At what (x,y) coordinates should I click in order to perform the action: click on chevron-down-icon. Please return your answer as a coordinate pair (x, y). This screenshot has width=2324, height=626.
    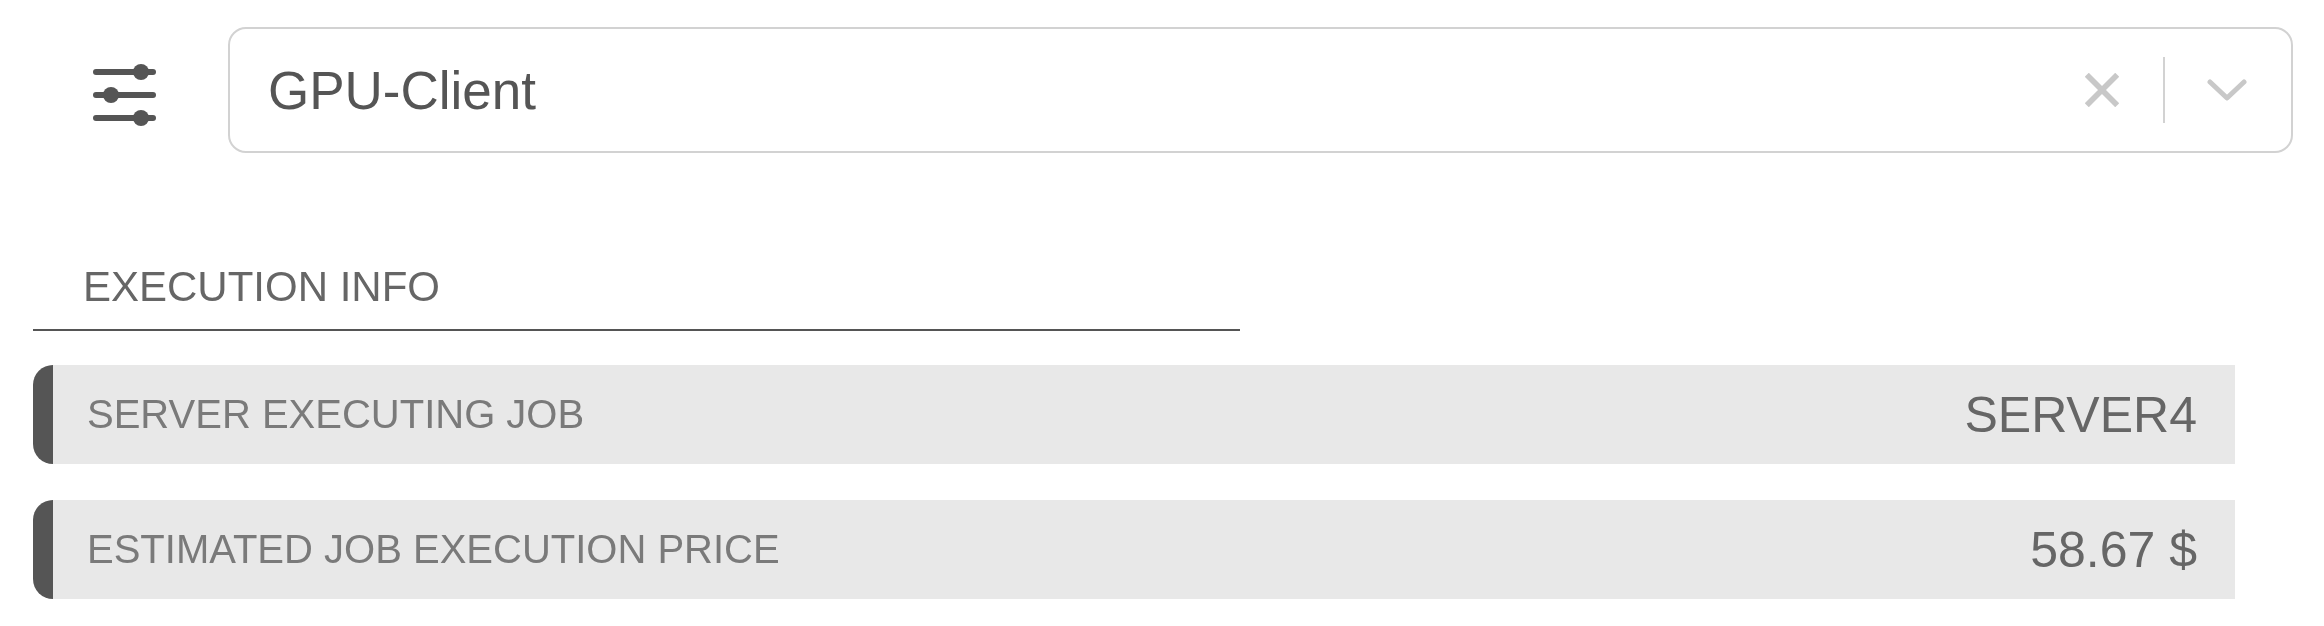
    Looking at the image, I should click on (2227, 90).